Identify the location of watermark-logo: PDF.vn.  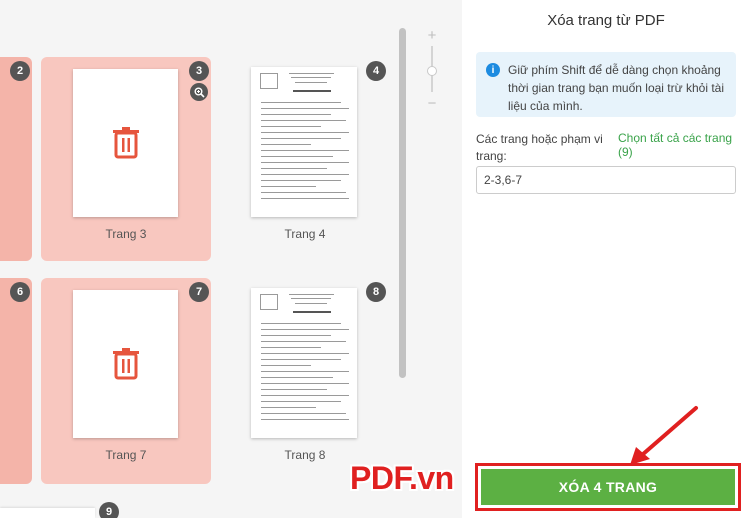
(402, 478).